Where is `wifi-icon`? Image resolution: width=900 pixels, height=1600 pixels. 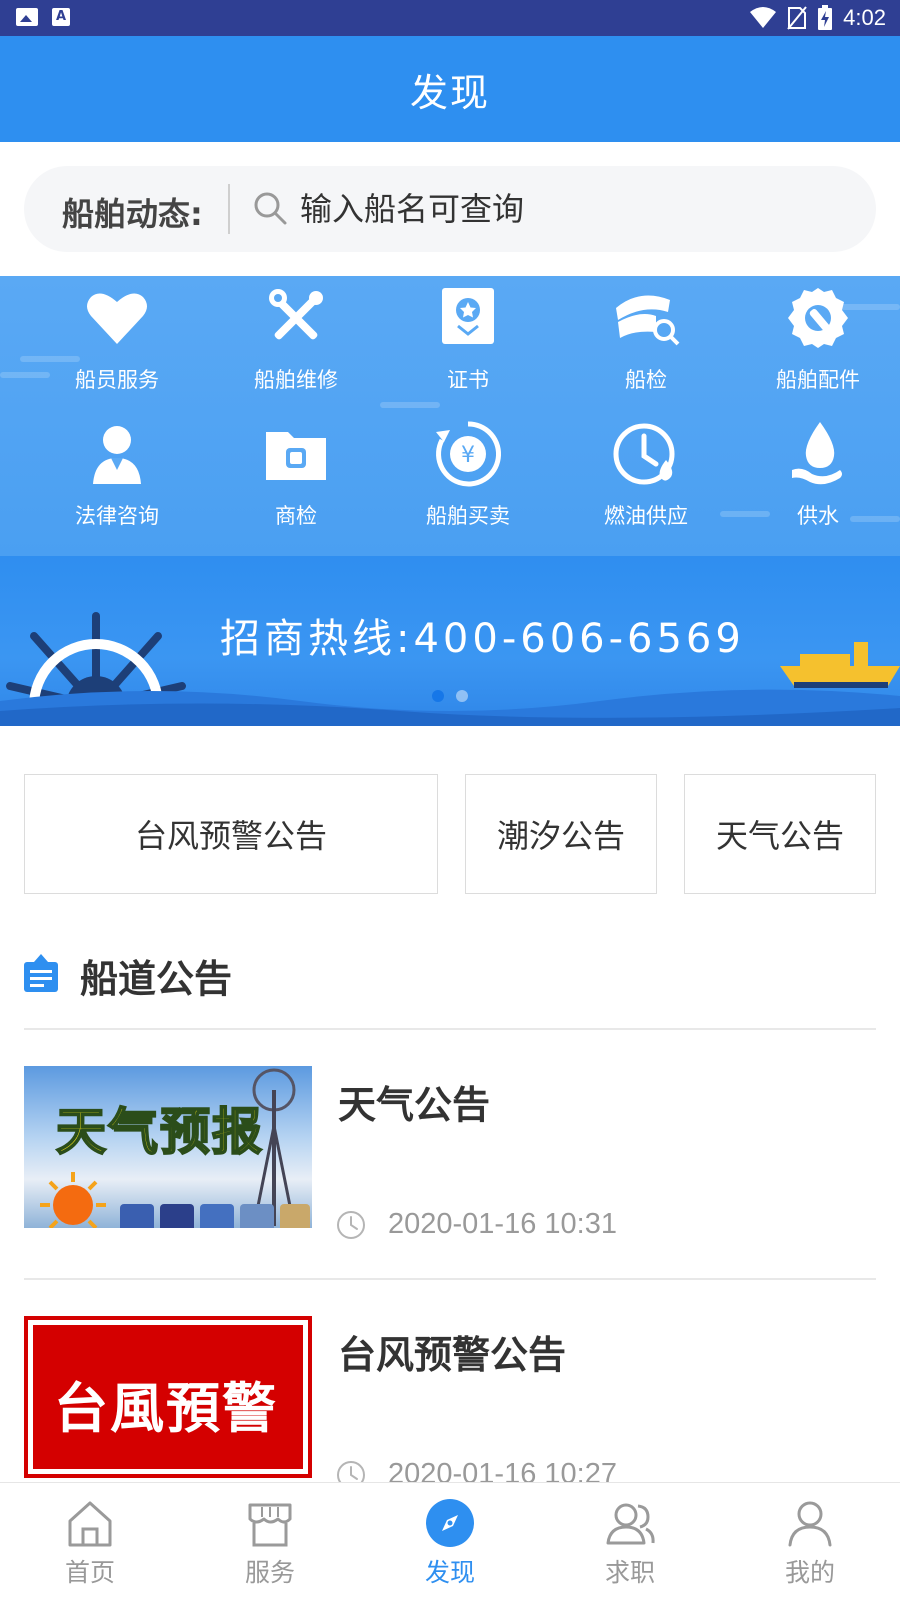
wifi-icon is located at coordinates (763, 17).